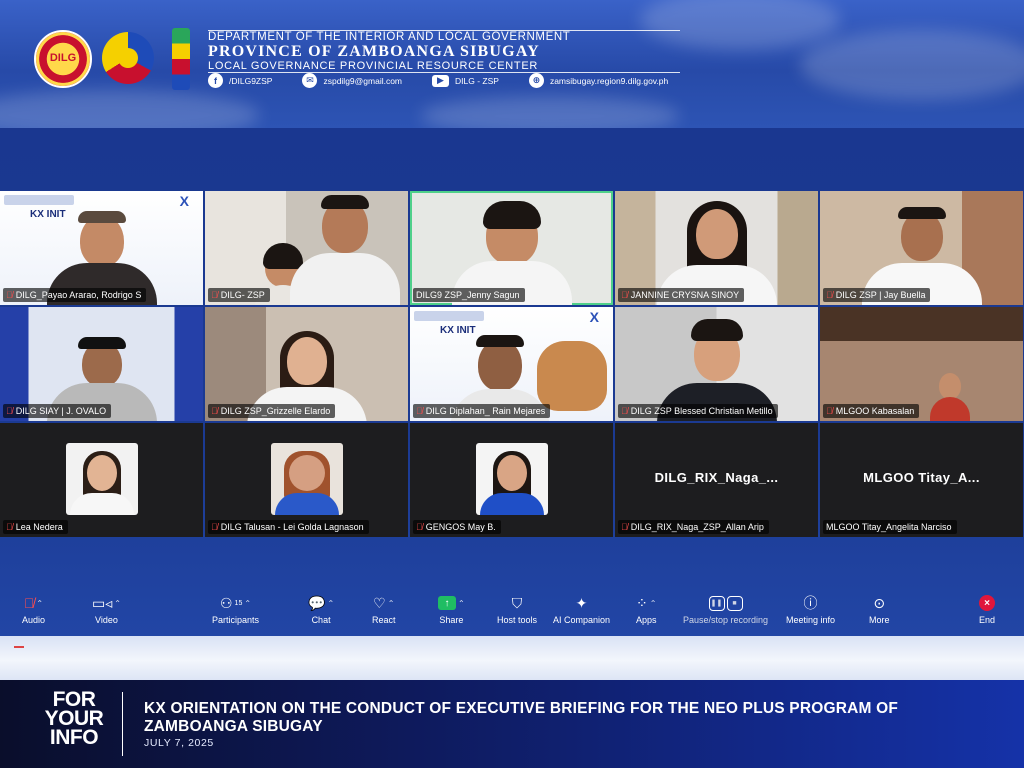 This screenshot has width=1024, height=768. Describe the element at coordinates (517, 620) in the screenshot. I see `host-tools-label: Host tools` at that location.